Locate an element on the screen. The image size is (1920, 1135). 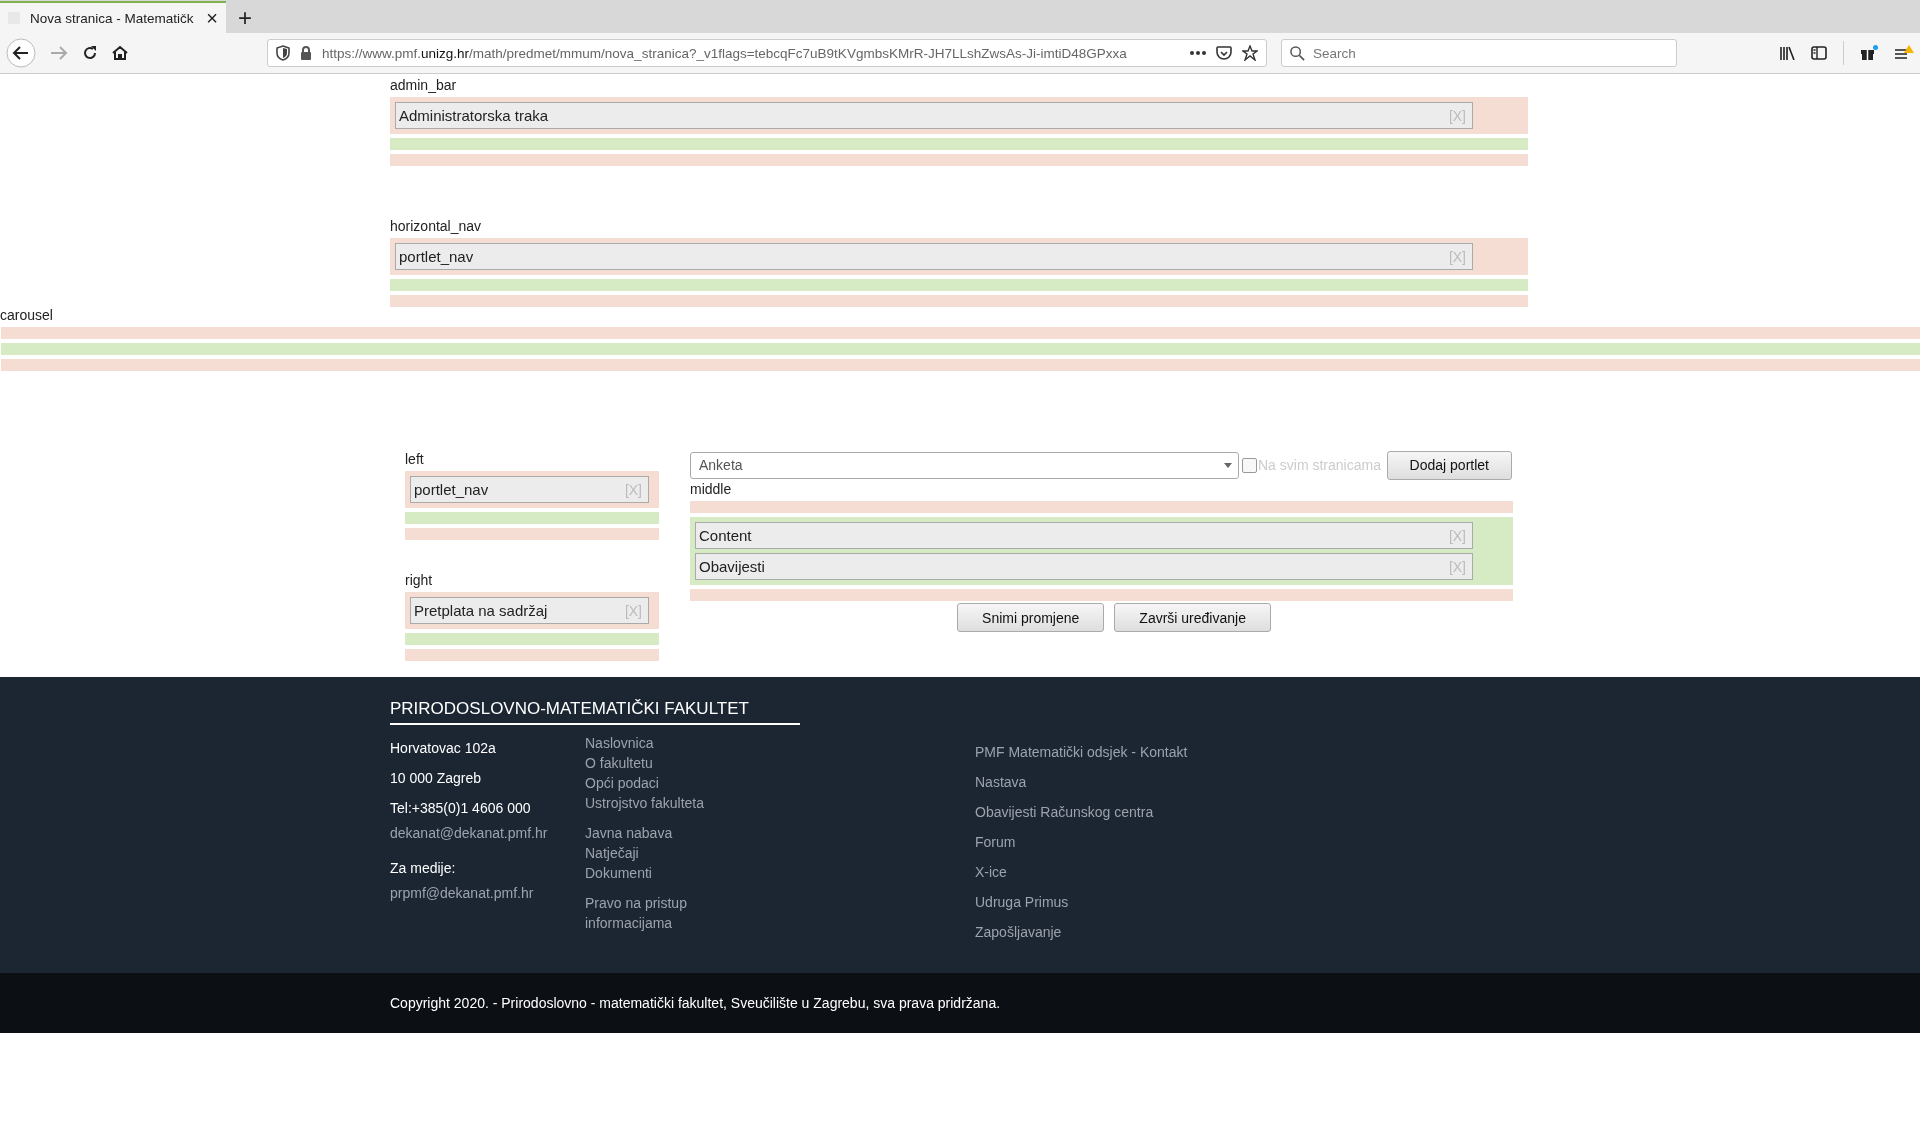
footer-link: Dokumenti is located at coordinates (652, 873).